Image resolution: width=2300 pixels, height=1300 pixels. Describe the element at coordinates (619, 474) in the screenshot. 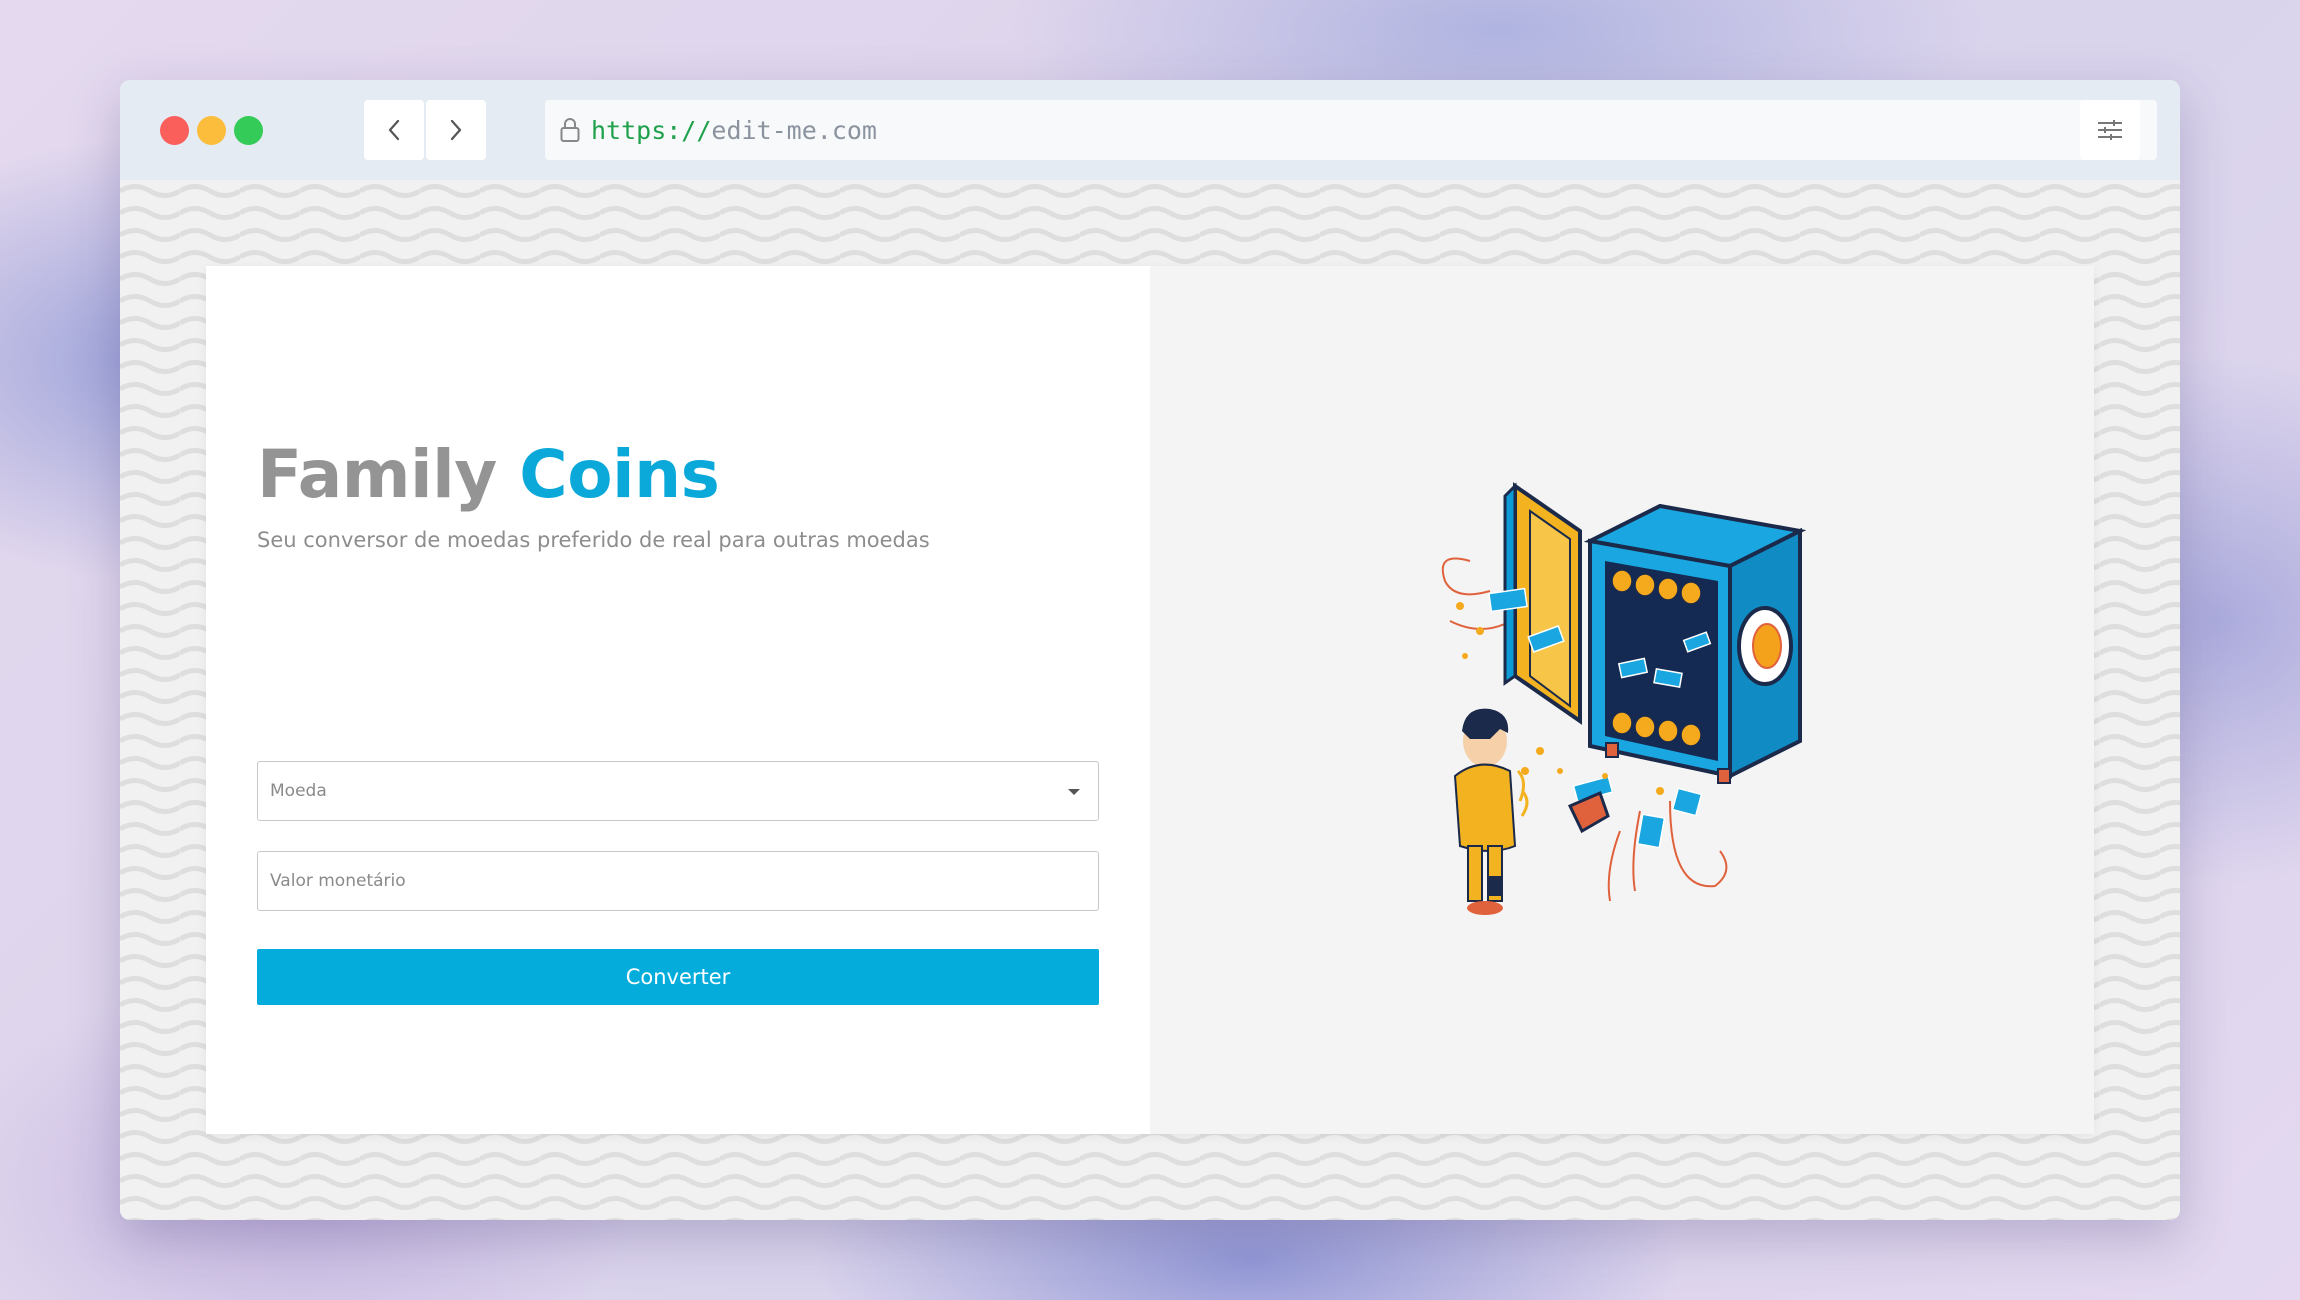

I see `brand-word-coins: Coins` at that location.